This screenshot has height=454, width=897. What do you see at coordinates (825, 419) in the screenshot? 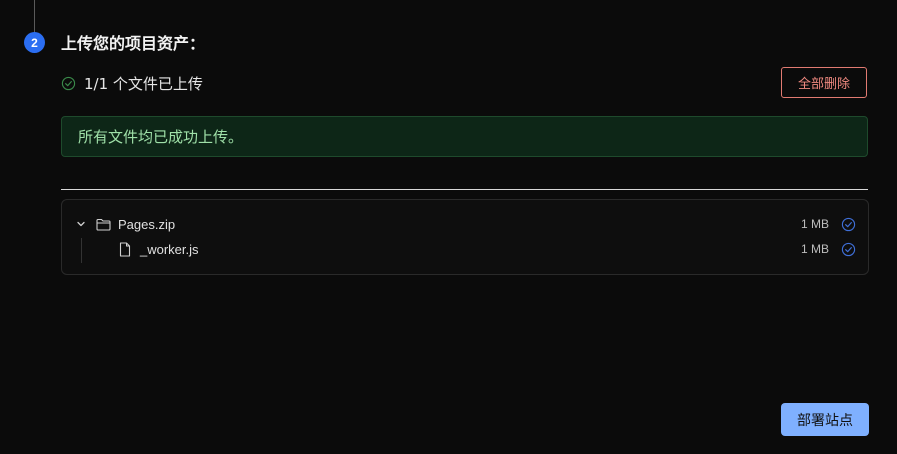
I see `deploy-site-button: 部署站点` at bounding box center [825, 419].